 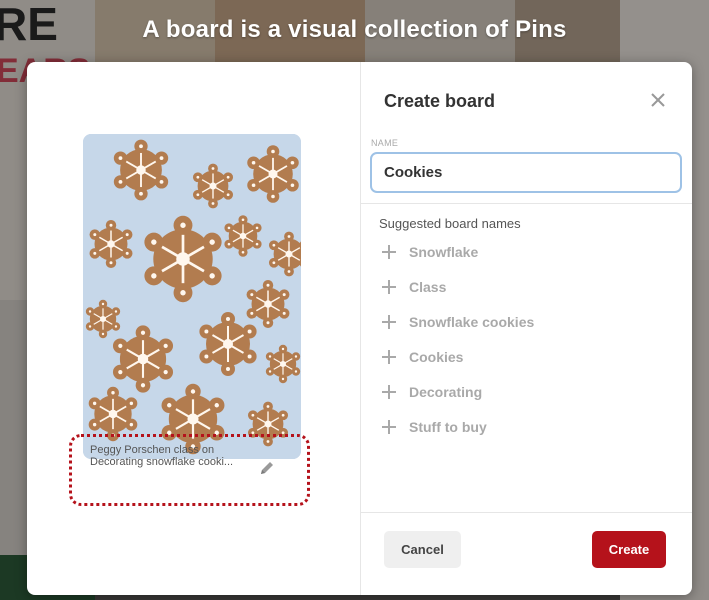 What do you see at coordinates (526, 172) in the screenshot?
I see `board-name-input` at bounding box center [526, 172].